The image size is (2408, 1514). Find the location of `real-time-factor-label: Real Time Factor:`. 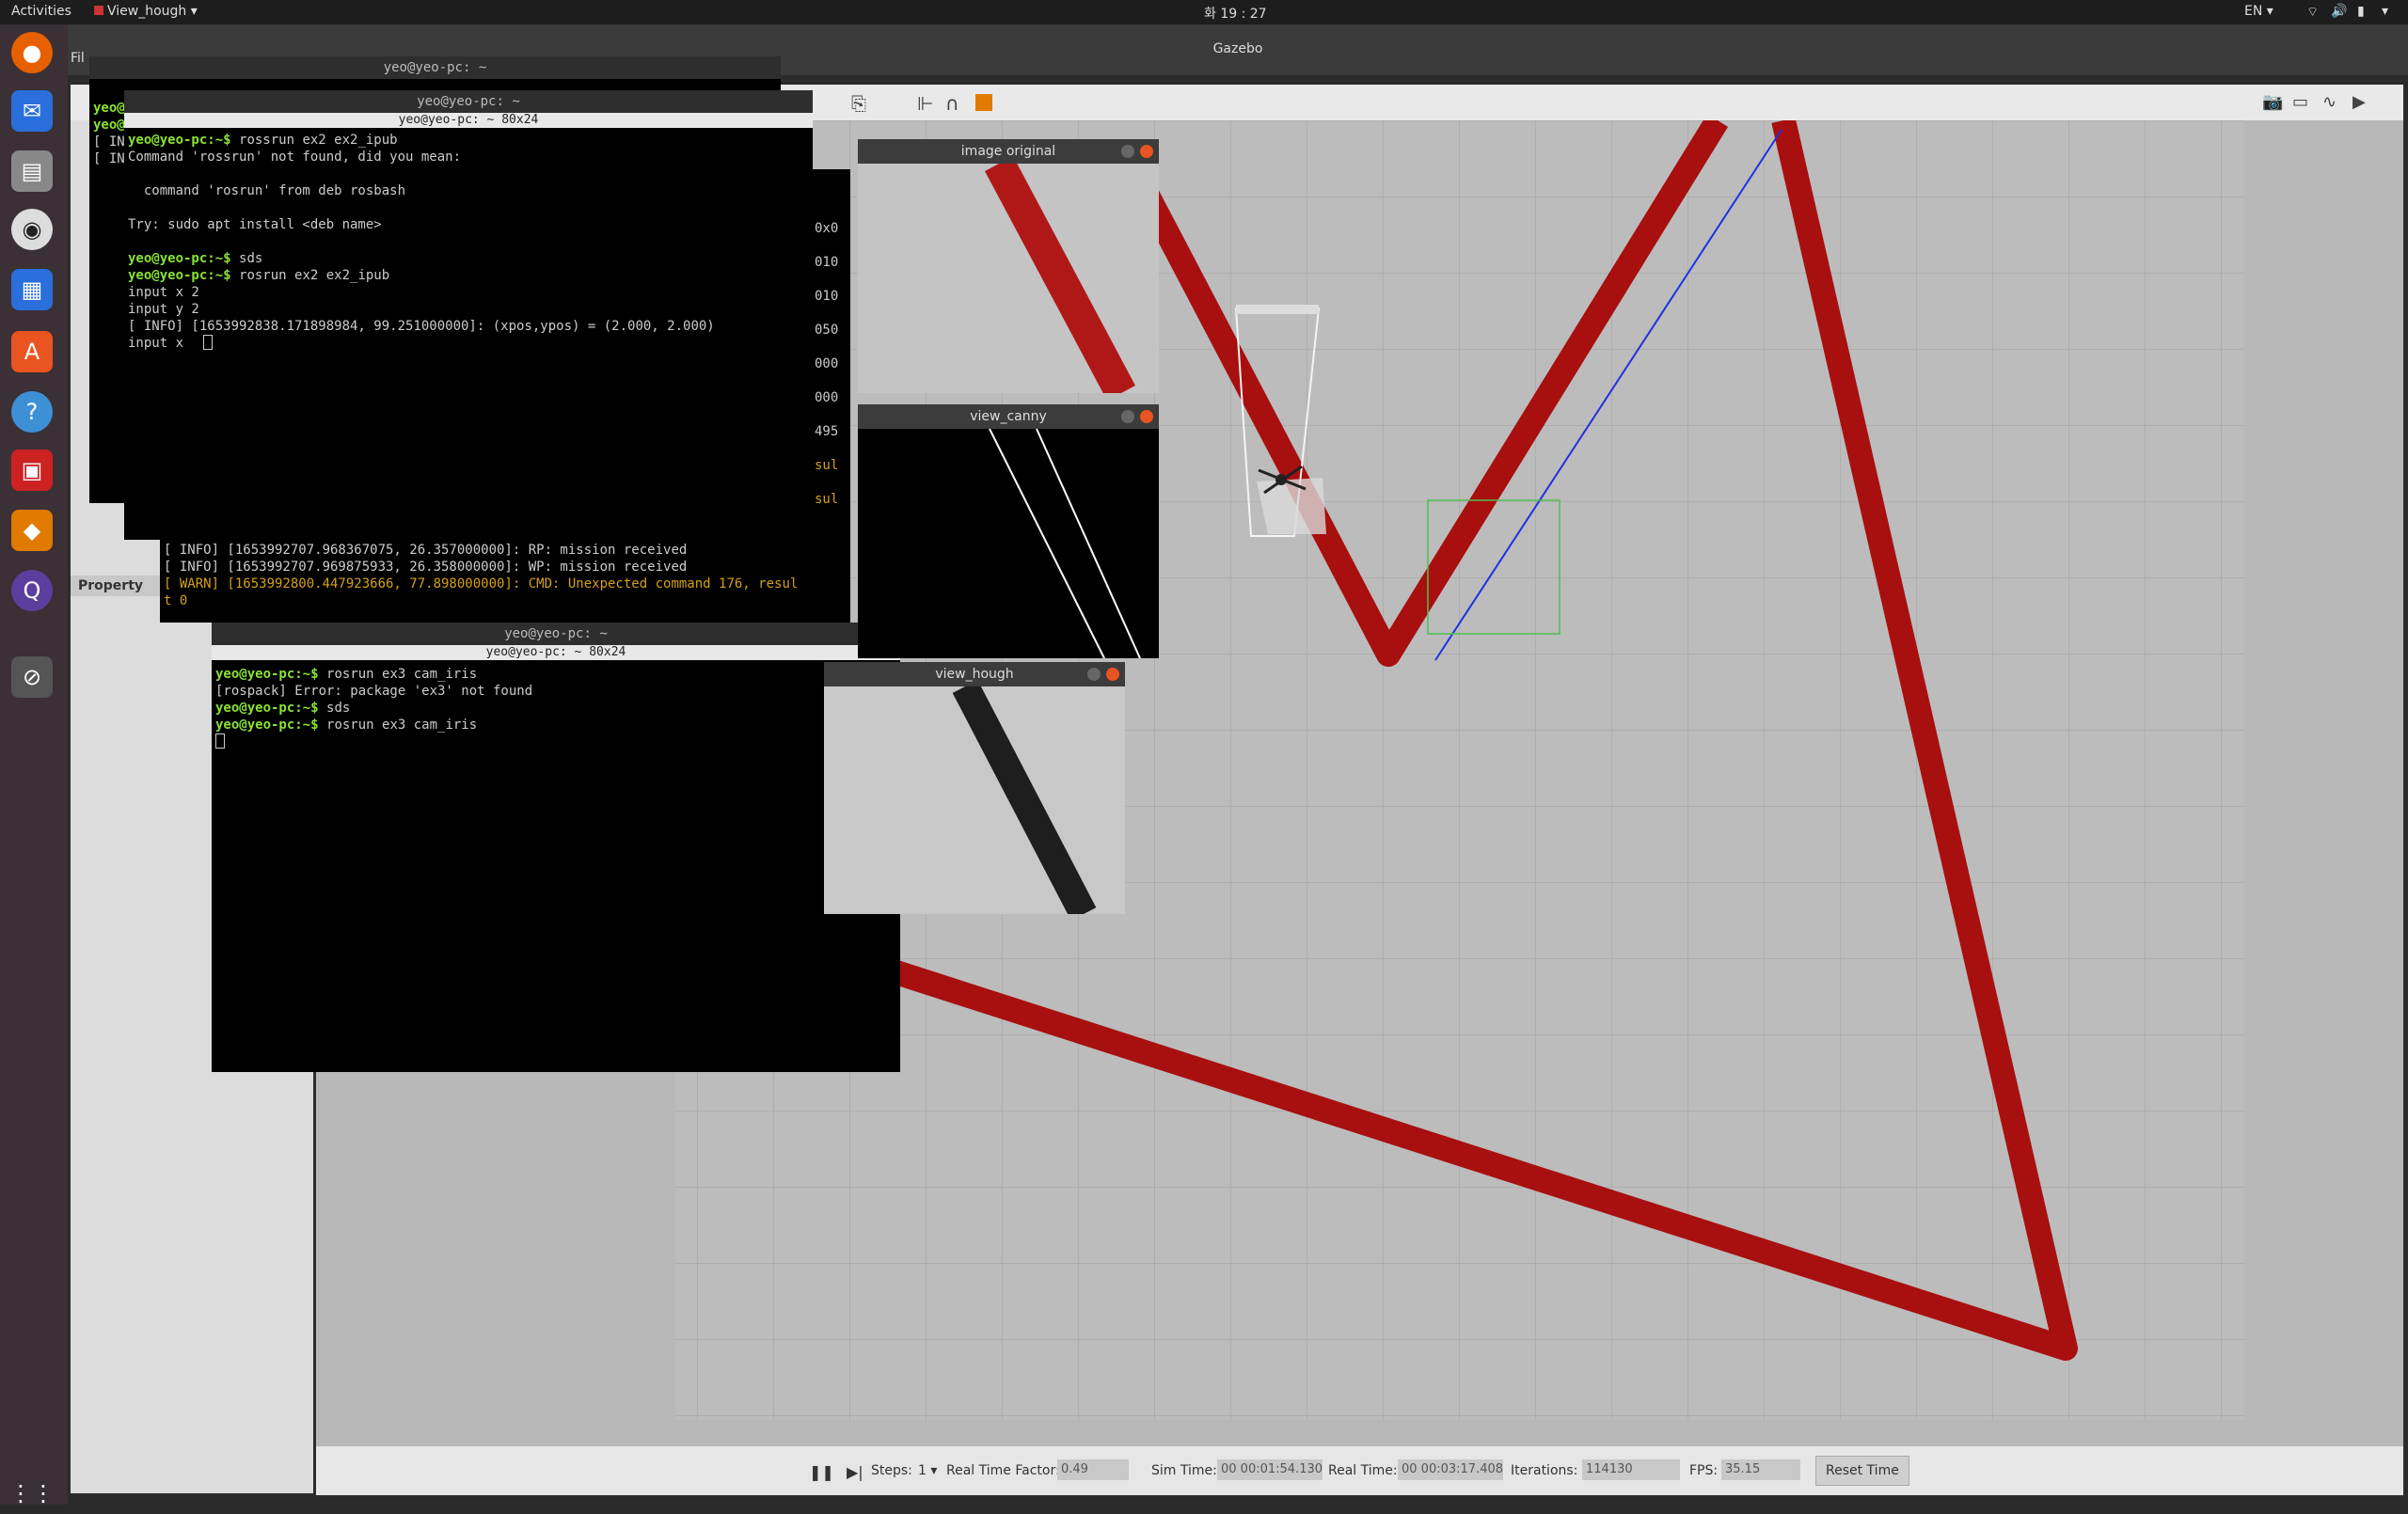

real-time-factor-label: Real Time Factor: is located at coordinates (1003, 1470).